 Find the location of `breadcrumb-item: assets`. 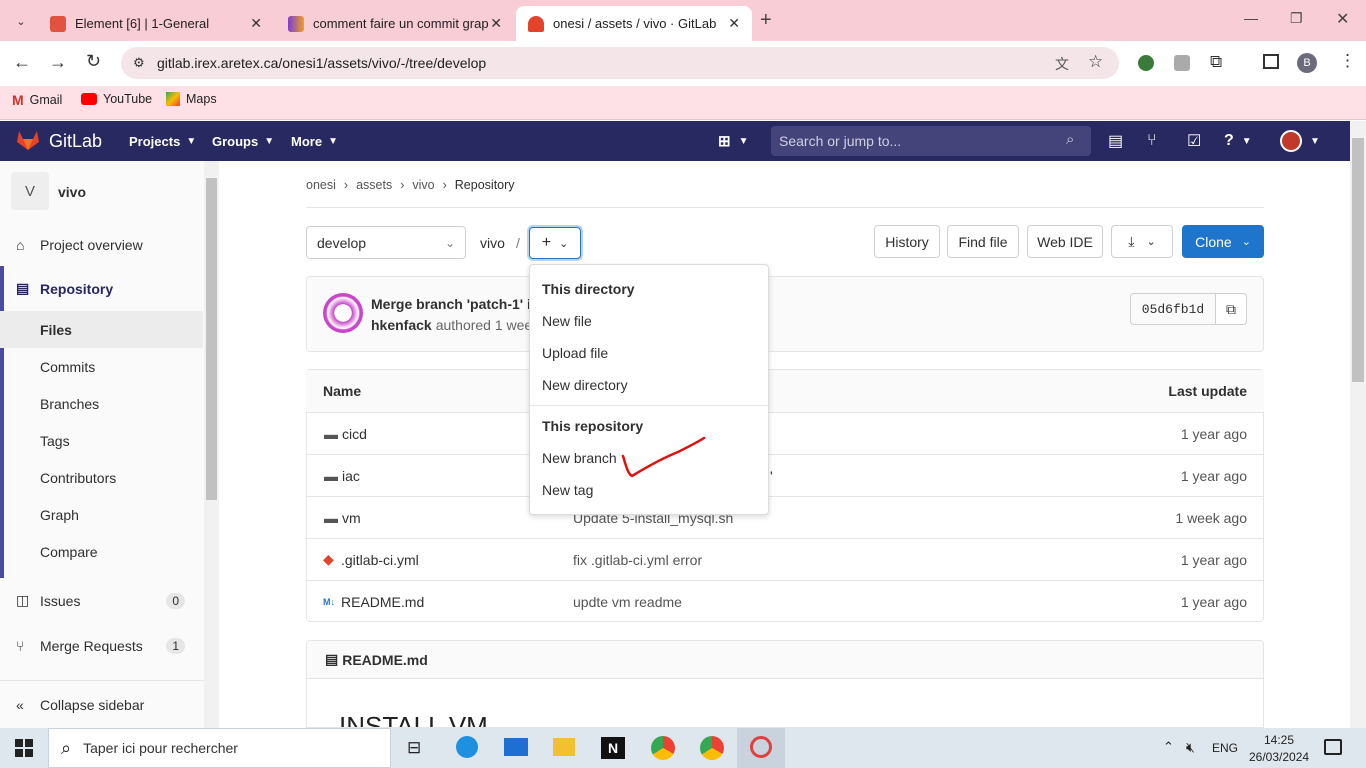

breadcrumb-item: assets is located at coordinates (374, 185).